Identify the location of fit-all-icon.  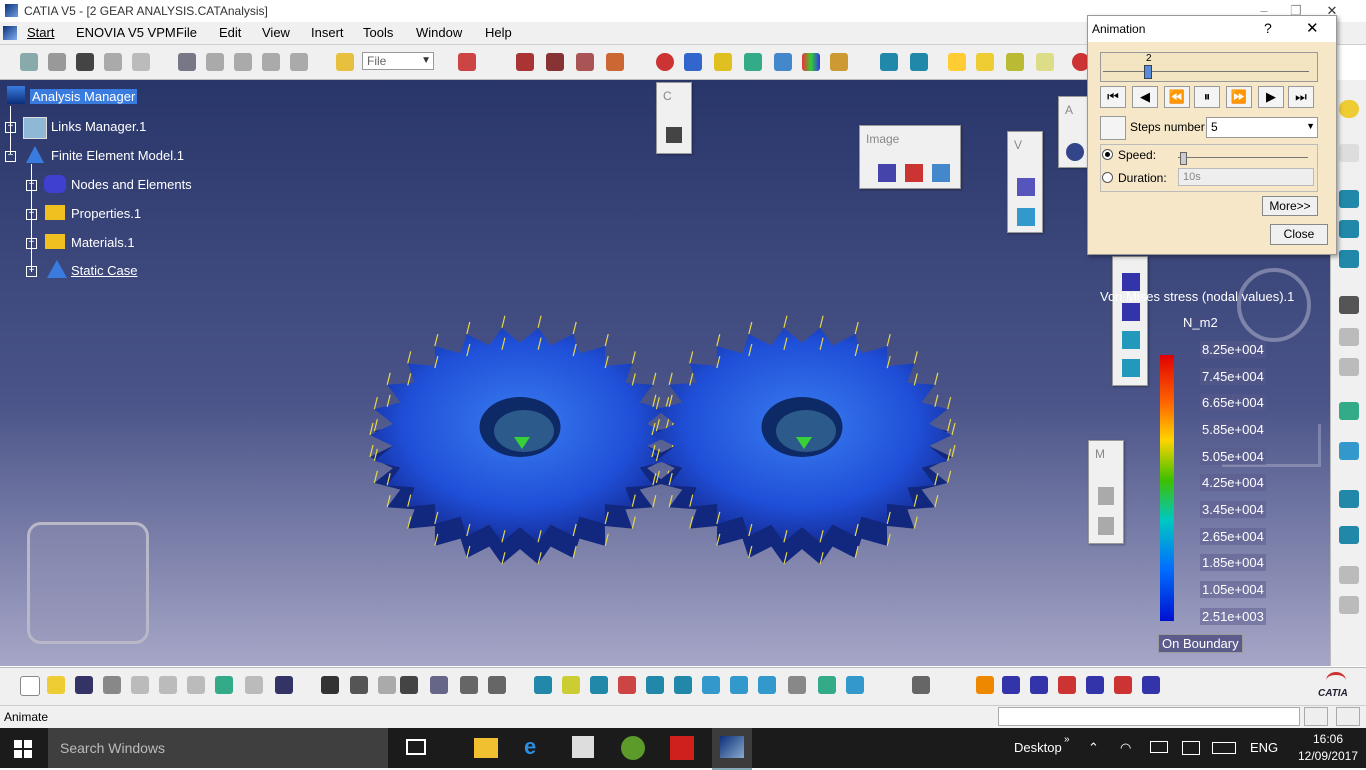
(571, 685).